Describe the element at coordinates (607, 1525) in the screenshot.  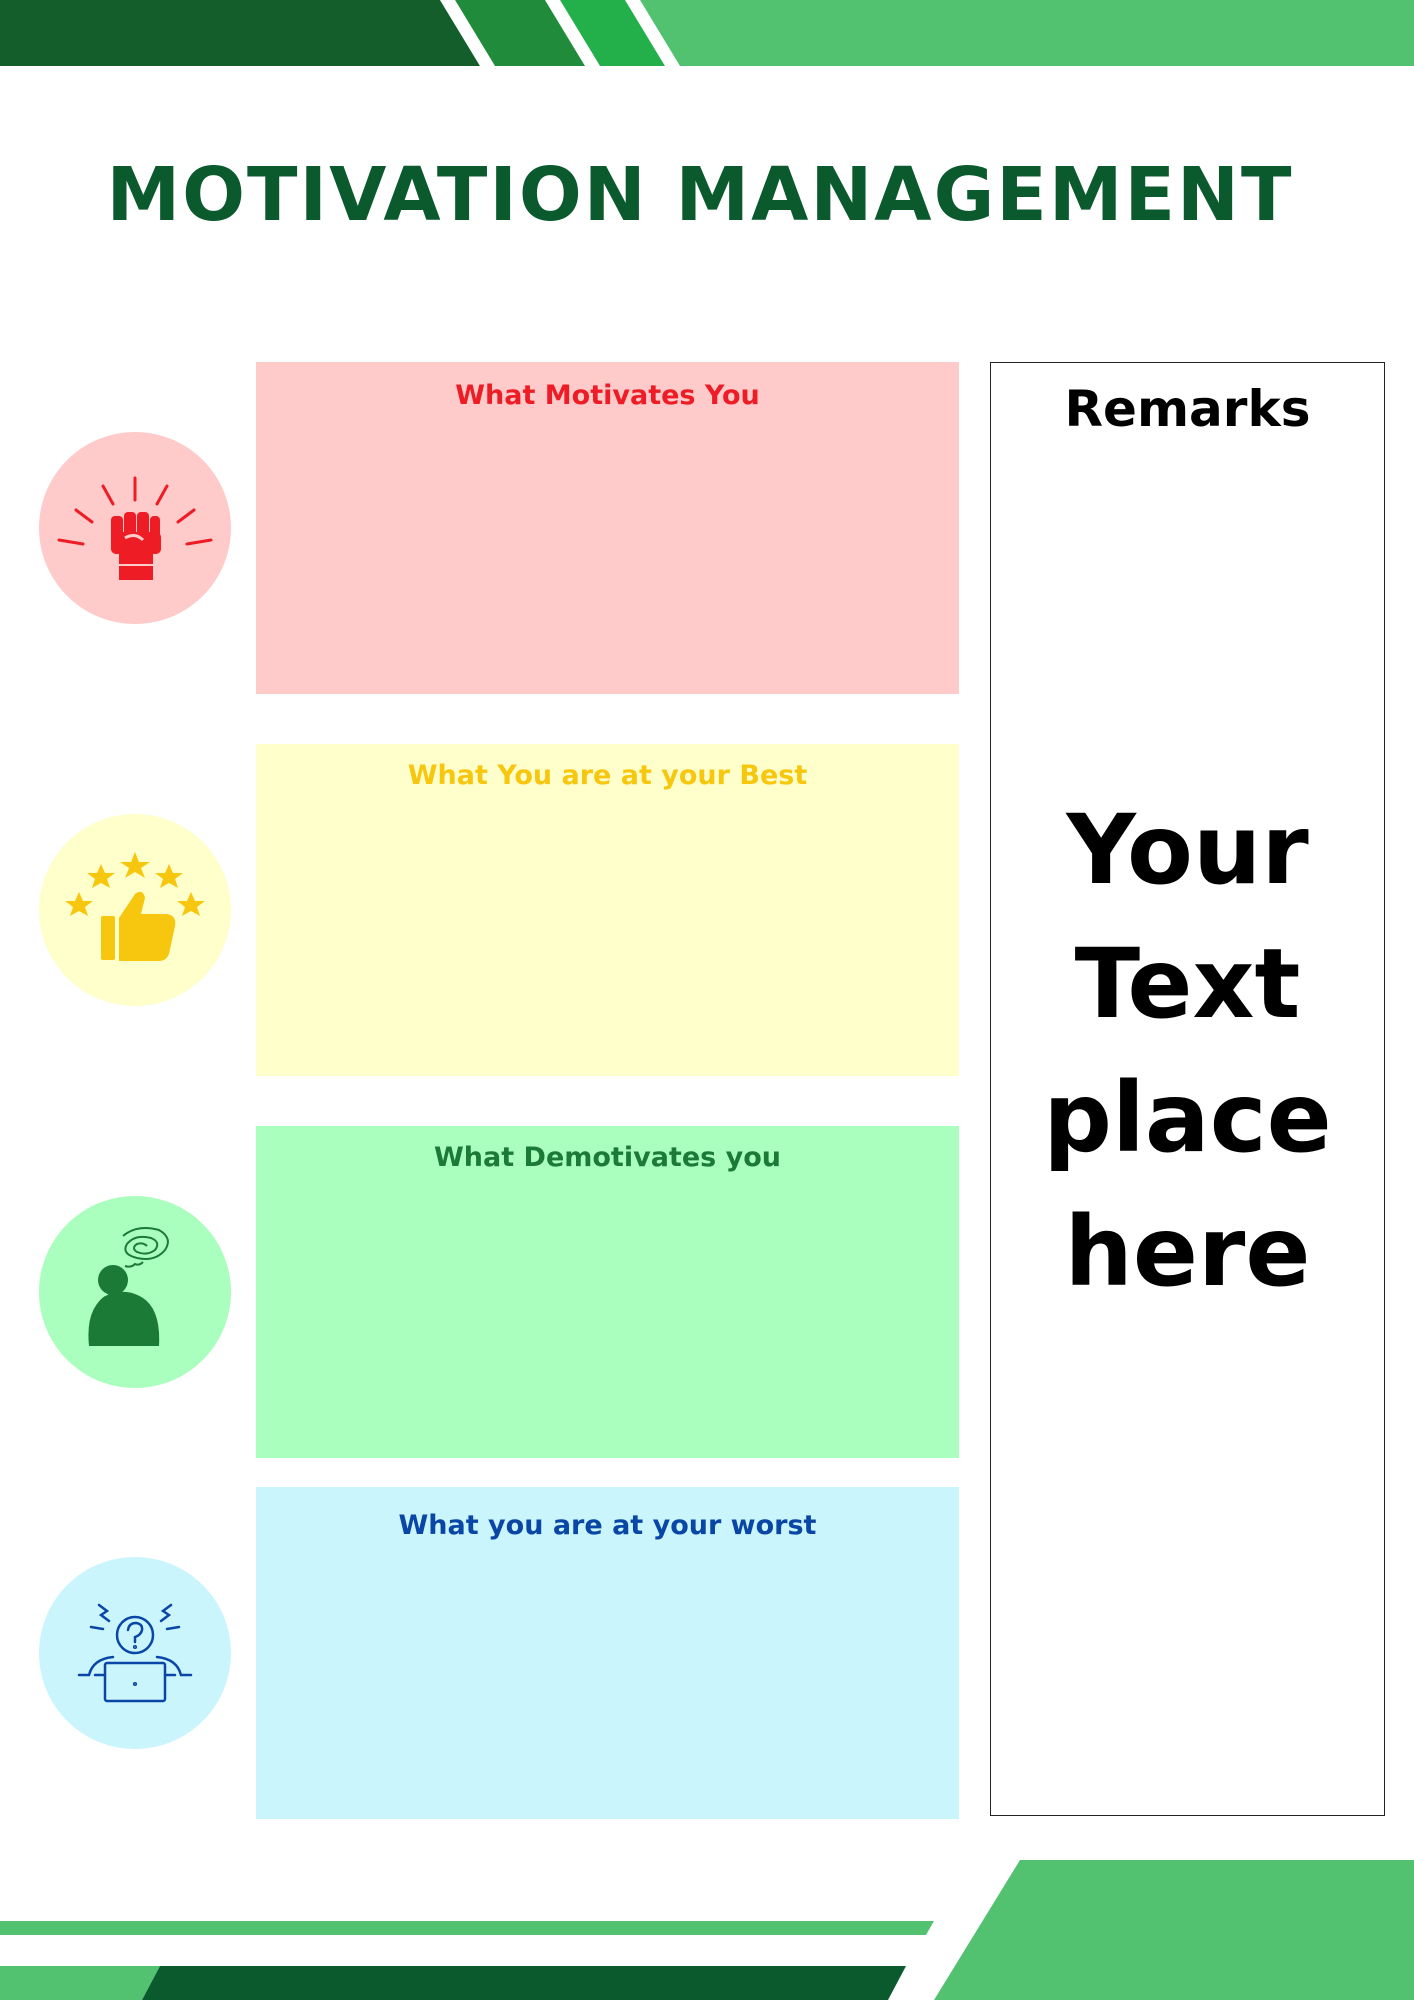
I see `panel-heading: What you are at your worst` at that location.